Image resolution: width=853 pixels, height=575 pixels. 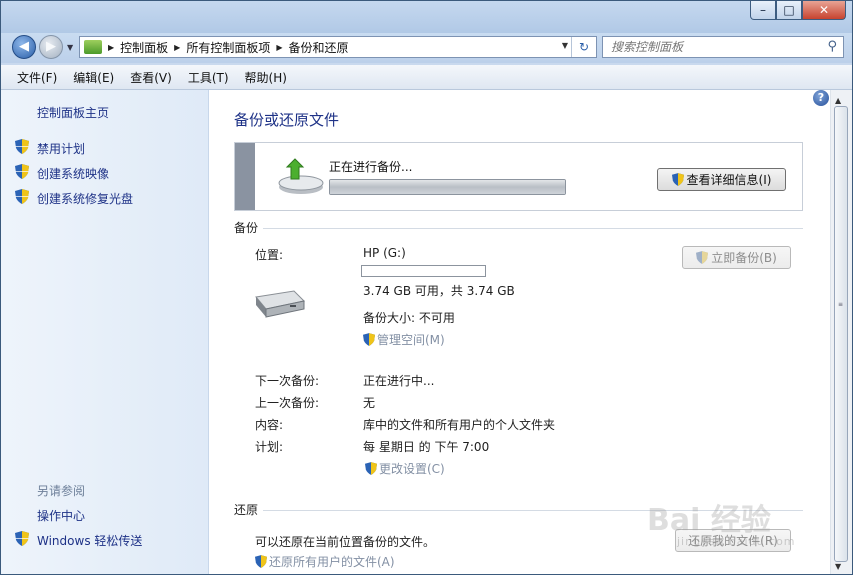 What do you see at coordinates (583, 47) in the screenshot?
I see `refresh-icon: ↻` at bounding box center [583, 47].